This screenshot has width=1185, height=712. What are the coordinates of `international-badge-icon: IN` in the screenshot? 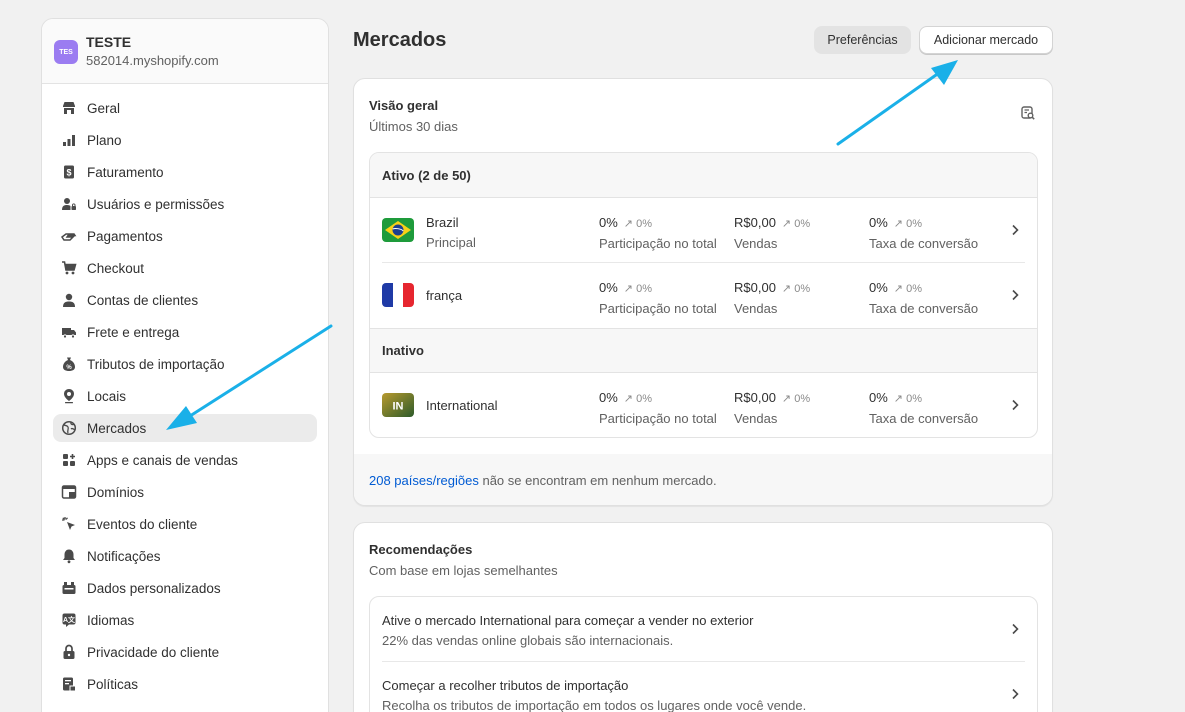 It's located at (398, 405).